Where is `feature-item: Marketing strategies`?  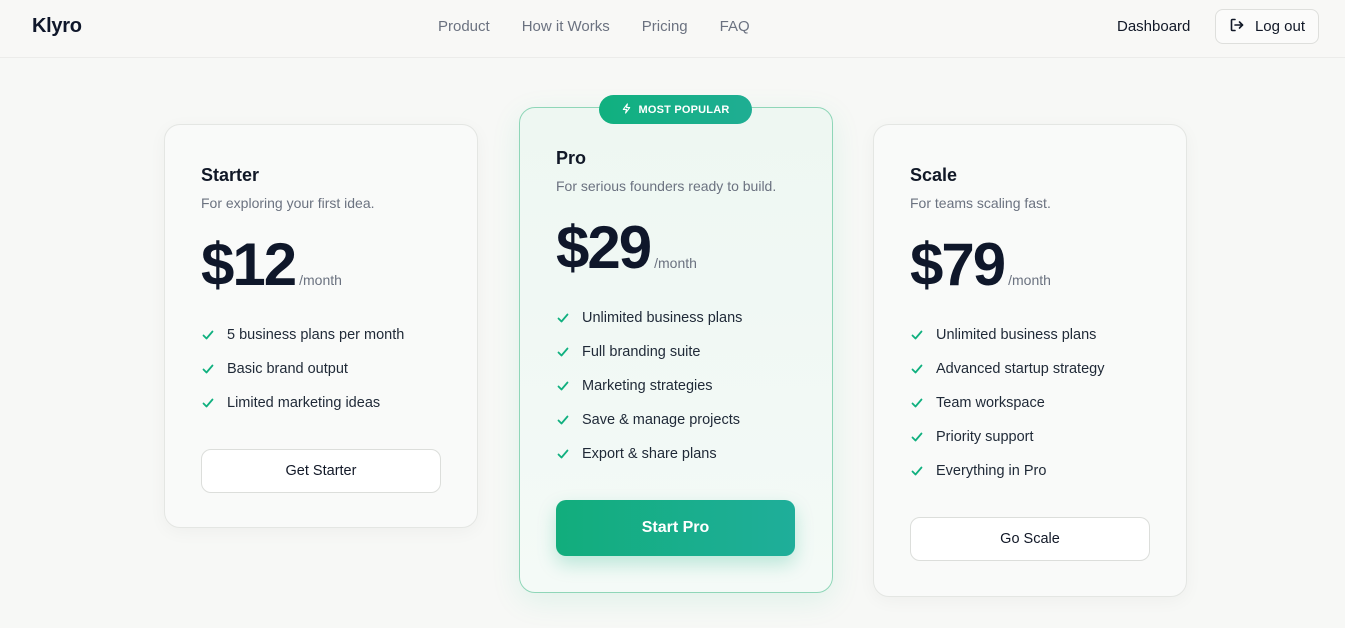
feature-item: Marketing strategies is located at coordinates (649, 386).